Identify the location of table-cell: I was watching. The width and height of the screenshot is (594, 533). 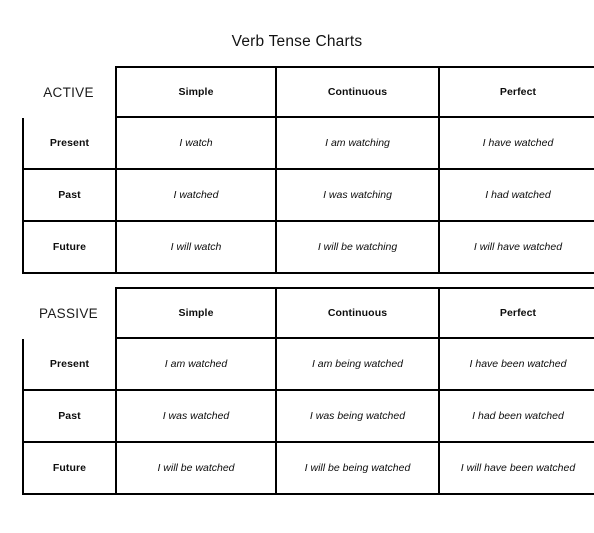
(356, 196).